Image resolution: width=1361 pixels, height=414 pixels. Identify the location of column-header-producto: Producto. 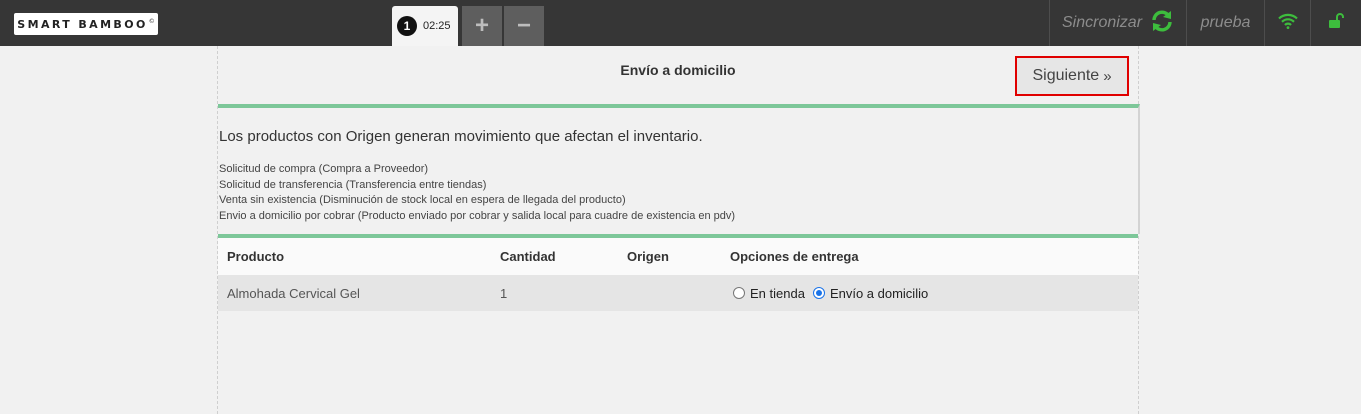
(256, 256).